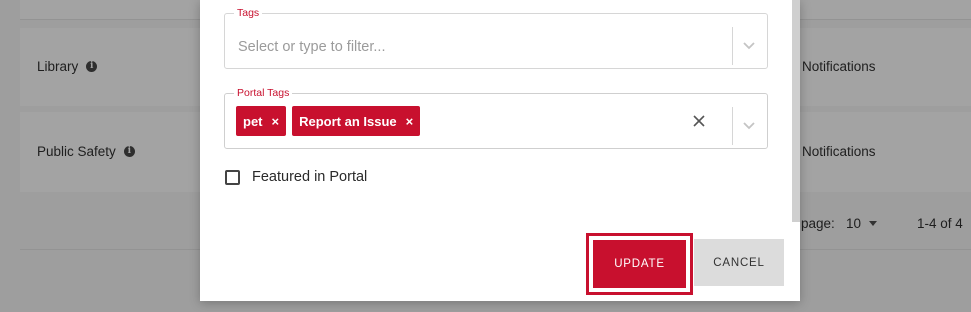 This screenshot has width=971, height=312. Describe the element at coordinates (940, 223) in the screenshot. I see `pagination-range: 1-4 of 4` at that location.